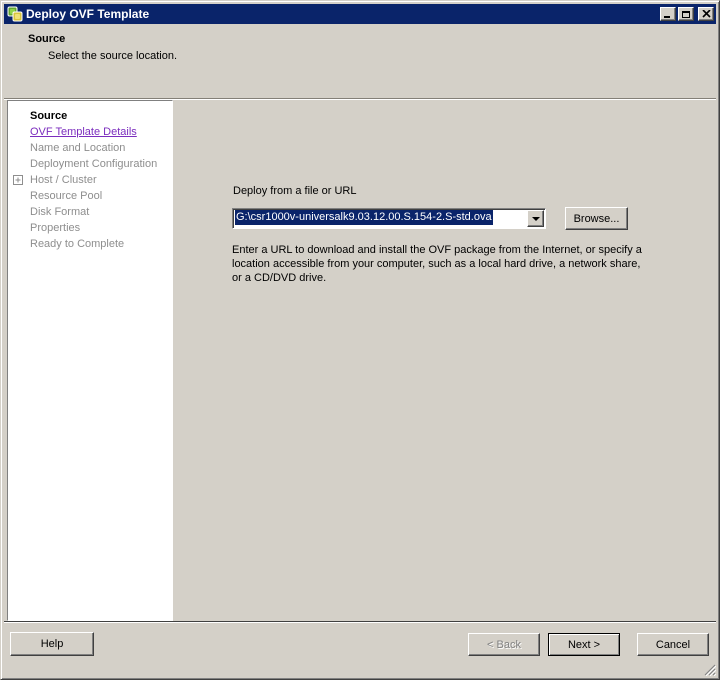  What do you see at coordinates (360, 14) in the screenshot?
I see `titlebar: Deploy OVF Template` at bounding box center [360, 14].